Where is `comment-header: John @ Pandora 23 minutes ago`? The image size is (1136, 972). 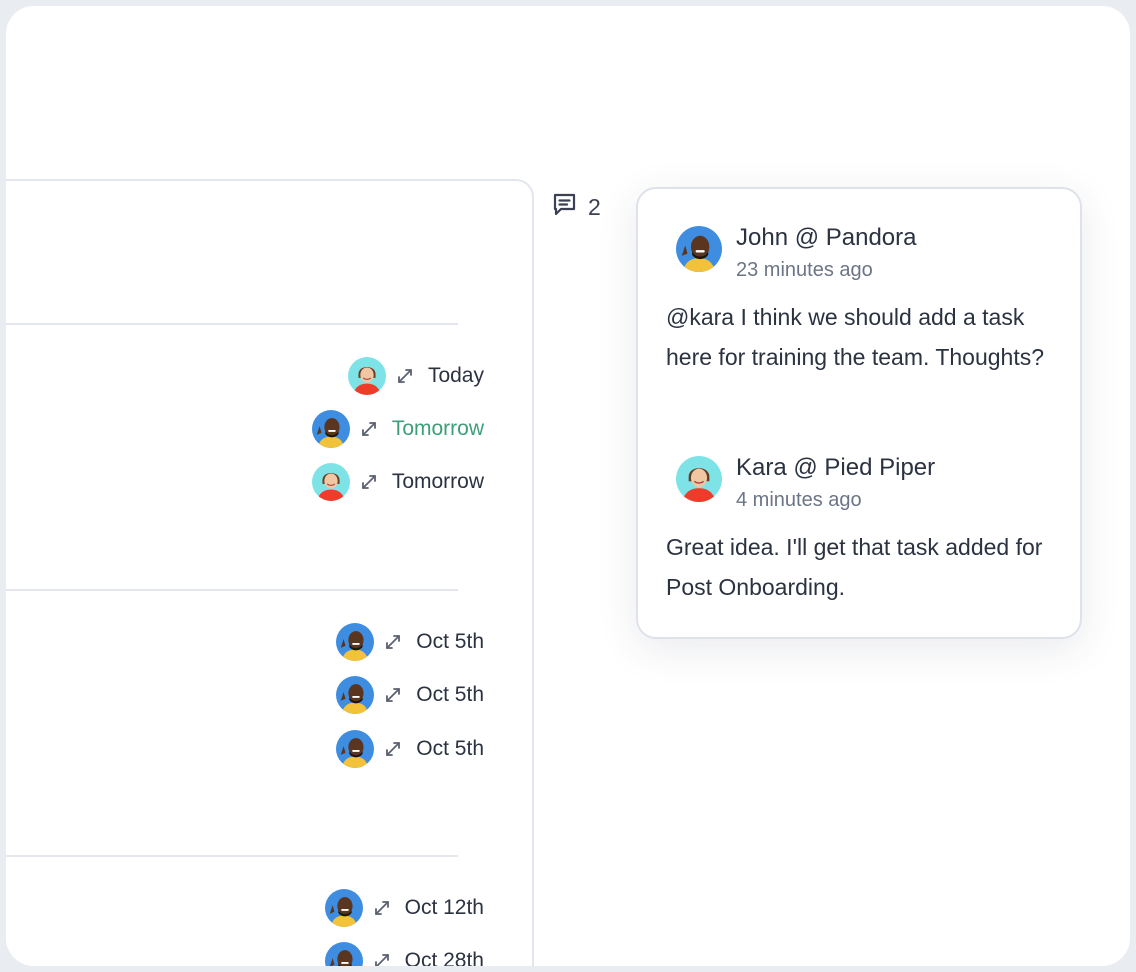
comment-header: John @ Pandora 23 minutes ago is located at coordinates (796, 254).